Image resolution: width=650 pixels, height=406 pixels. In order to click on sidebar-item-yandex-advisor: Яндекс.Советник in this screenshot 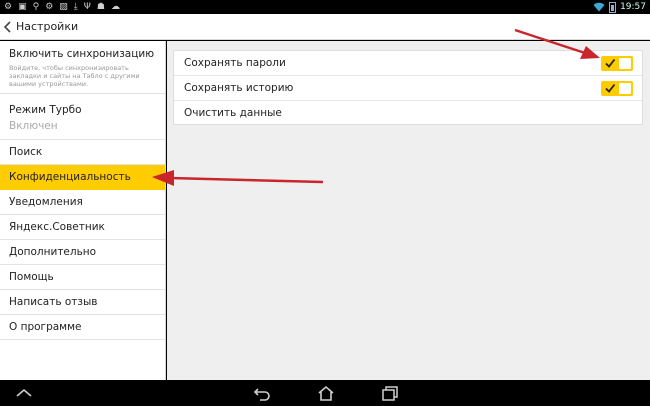, I will do `click(82, 227)`.